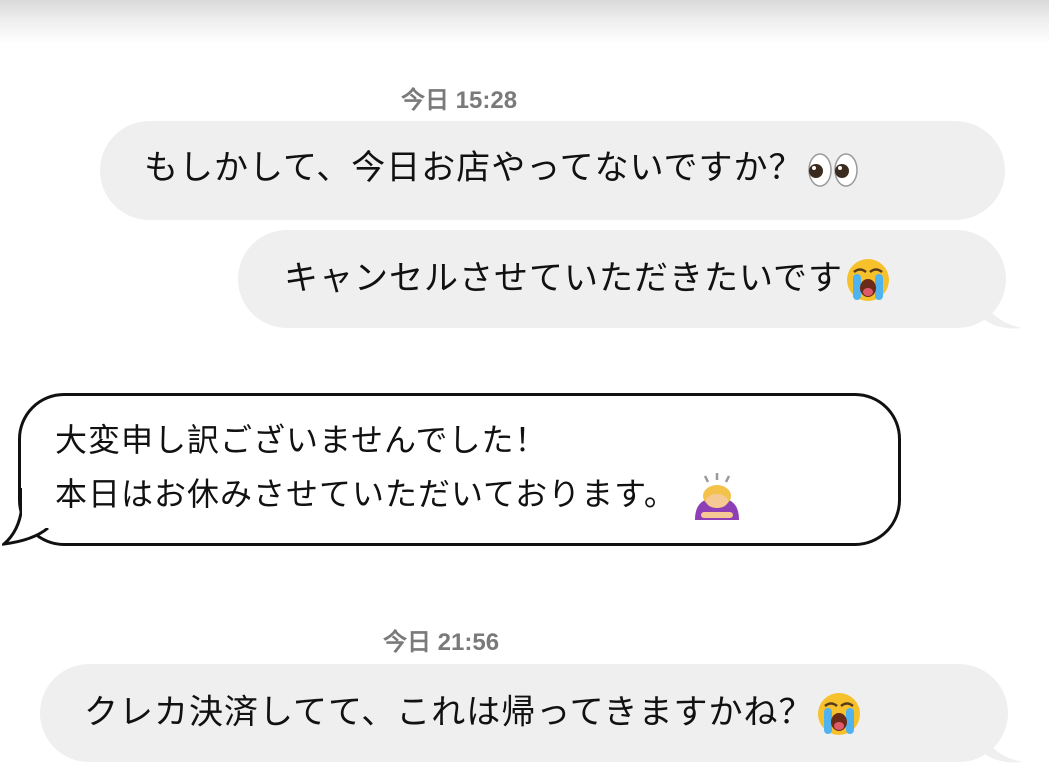  I want to click on reply-line-1: 大変申し訳ございませんでした！, so click(301, 440).